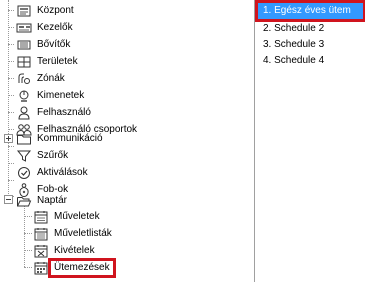 This screenshot has height=282, width=365. What do you see at coordinates (41, 217) in the screenshot?
I see `calendar-icon` at bounding box center [41, 217].